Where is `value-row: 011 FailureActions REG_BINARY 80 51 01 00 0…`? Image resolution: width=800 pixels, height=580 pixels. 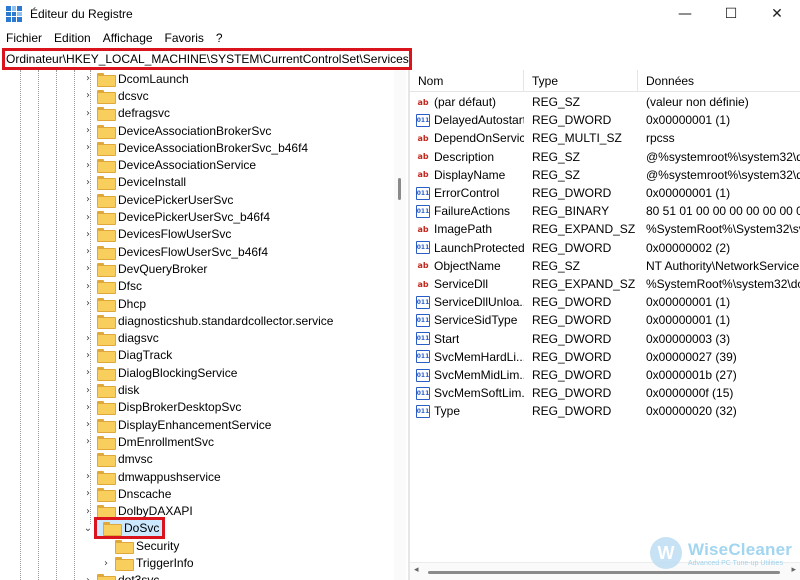 value-row: 011 FailureActions REG_BINARY 80 51 01 00 0… is located at coordinates (605, 211).